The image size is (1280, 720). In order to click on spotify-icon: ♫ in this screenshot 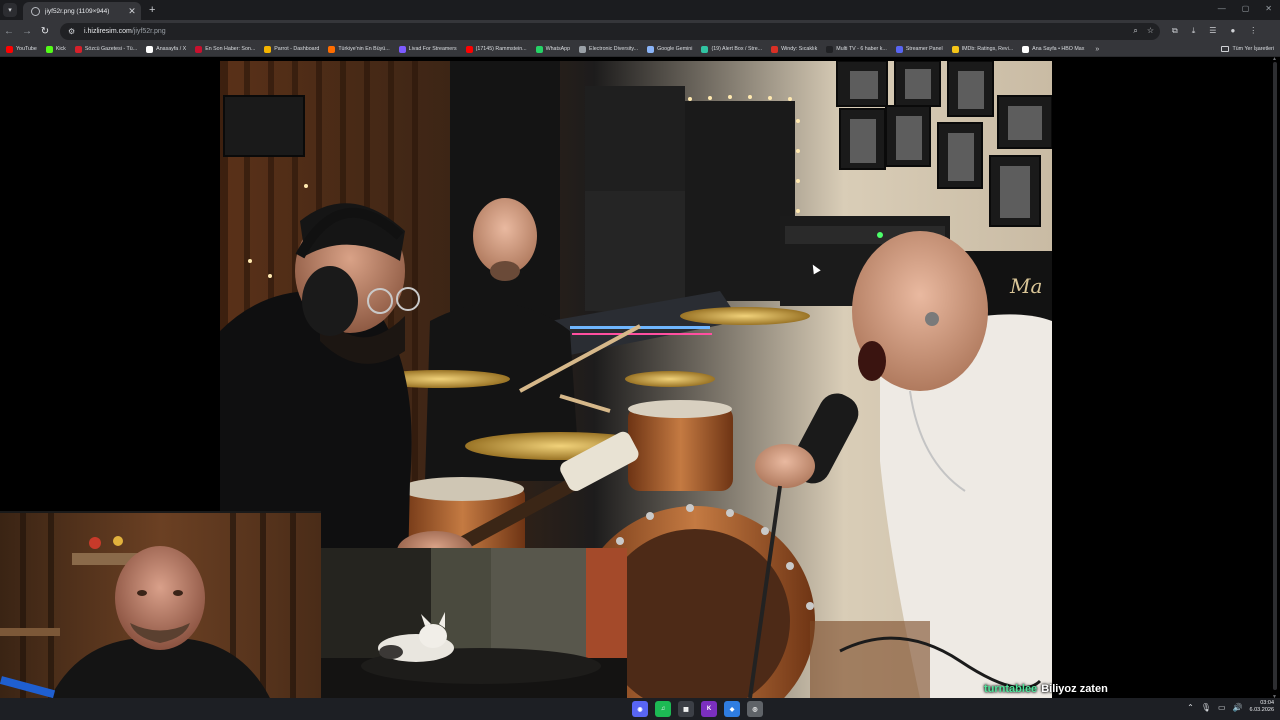, I will do `click(663, 709)`.